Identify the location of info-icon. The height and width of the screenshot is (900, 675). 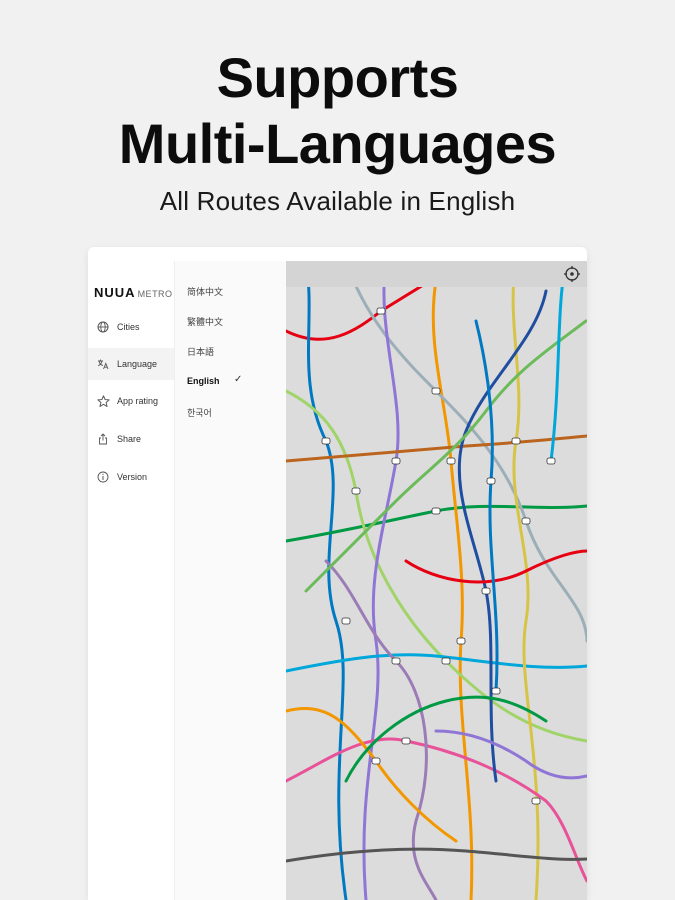
(103, 477).